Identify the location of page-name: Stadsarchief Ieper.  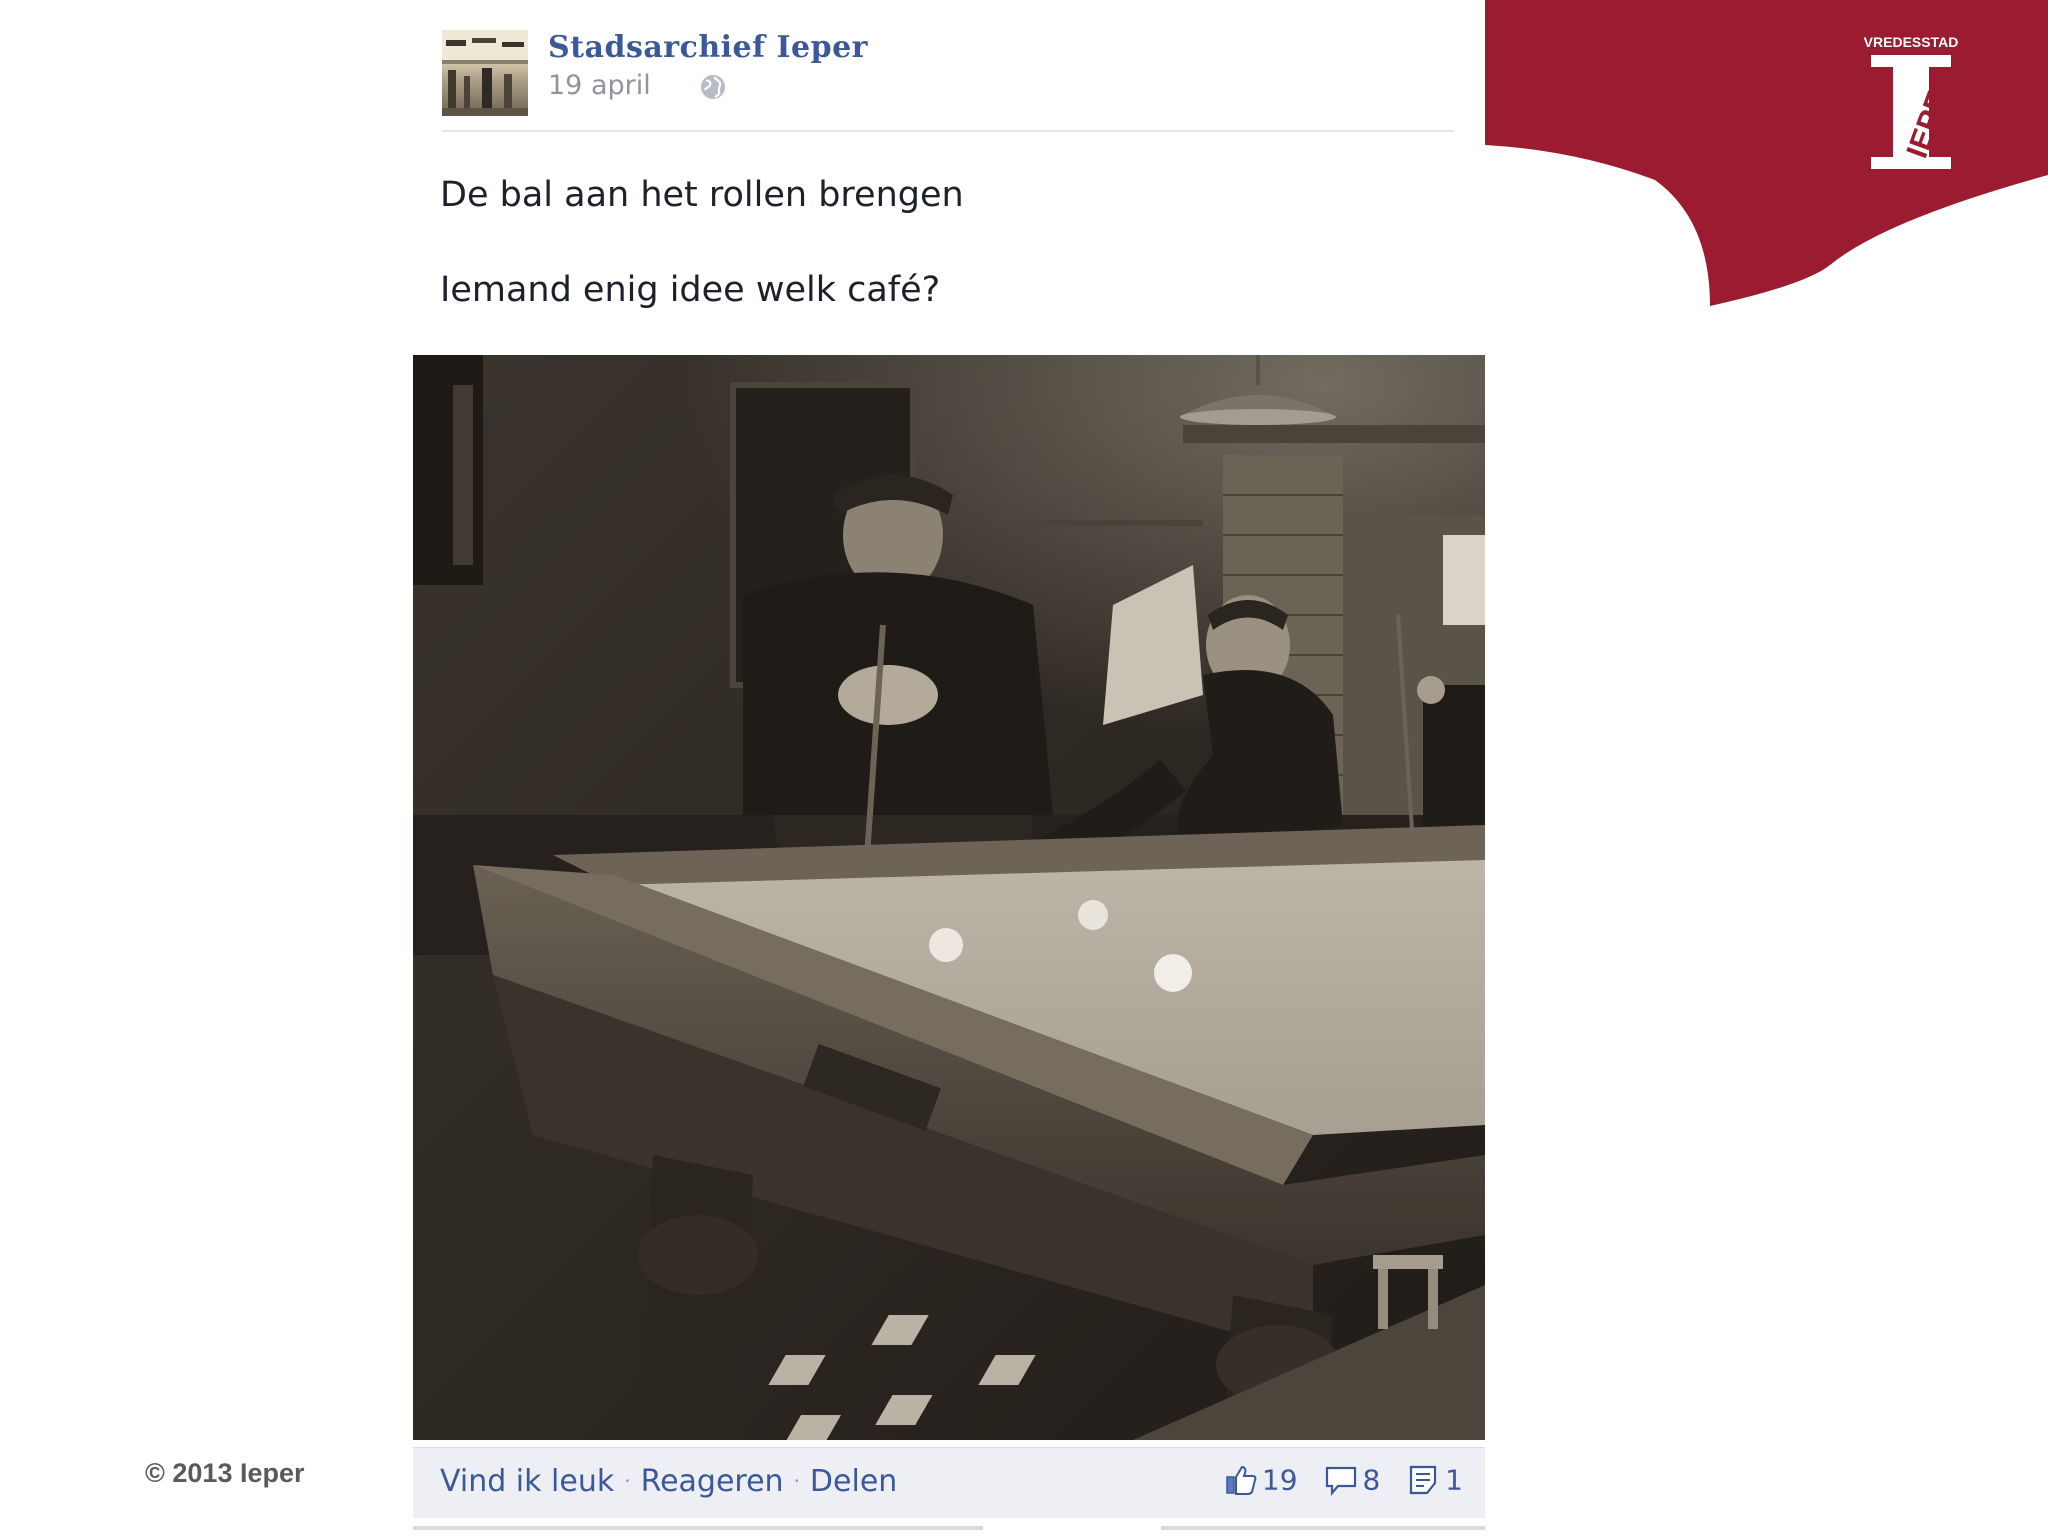
(708, 47).